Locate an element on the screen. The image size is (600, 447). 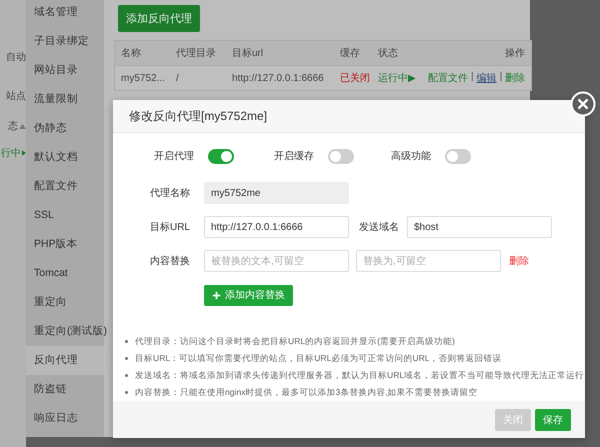
action-link: 编辑 is located at coordinates (486, 78).